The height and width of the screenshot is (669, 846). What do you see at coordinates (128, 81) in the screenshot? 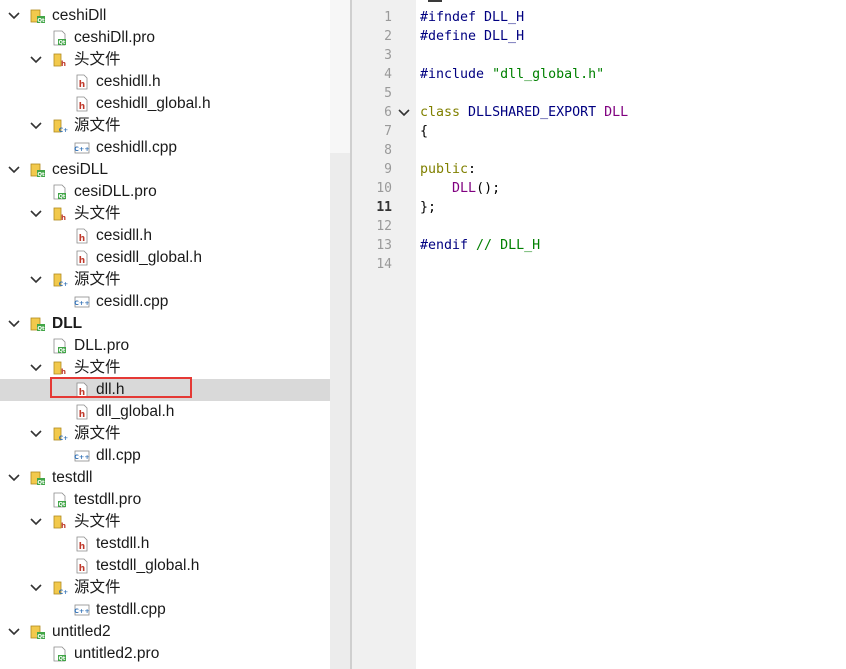
I see `tree-row-label: ceshidll.h` at bounding box center [128, 81].